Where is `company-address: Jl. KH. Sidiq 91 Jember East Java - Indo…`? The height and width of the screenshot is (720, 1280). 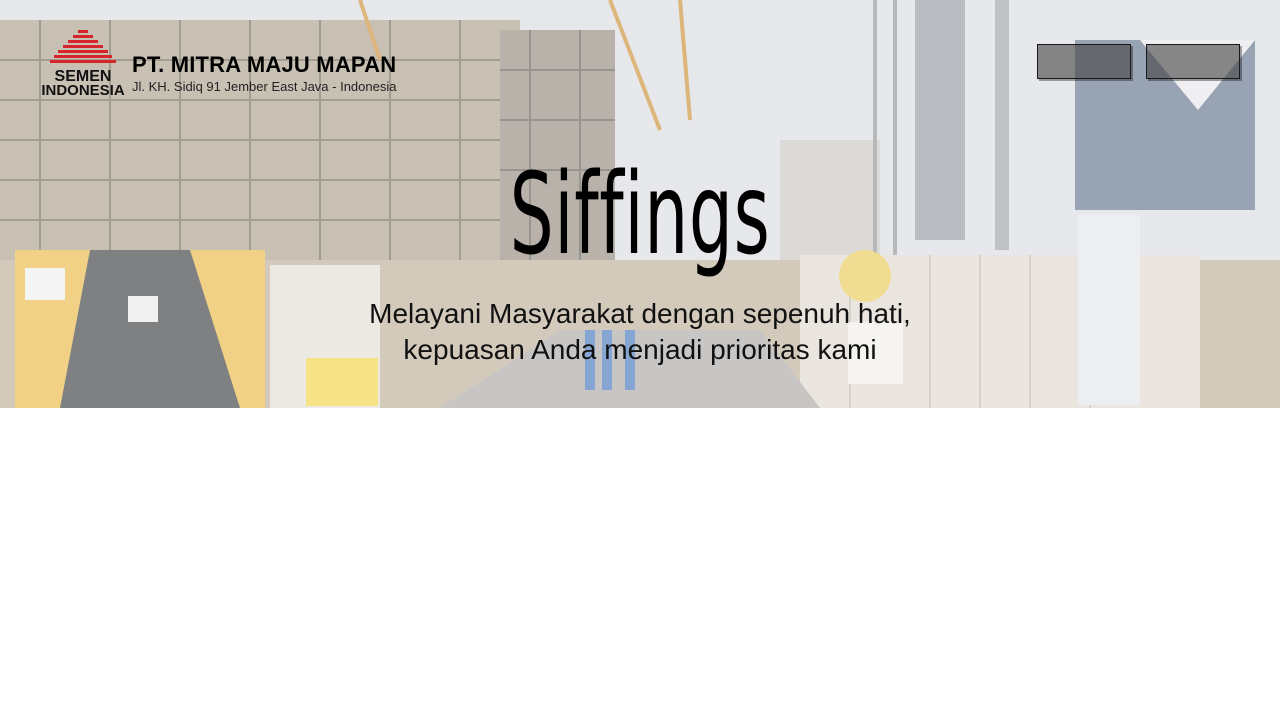
company-address: Jl. KH. Sidiq 91 Jember East Java - Indo… is located at coordinates (264, 86).